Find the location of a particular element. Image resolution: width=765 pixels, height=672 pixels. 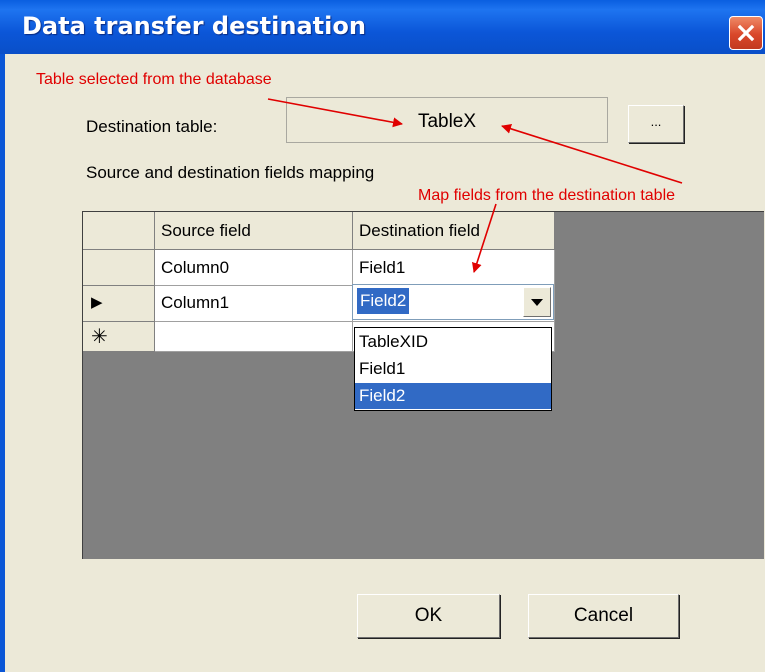

close-button is located at coordinates (746, 33).